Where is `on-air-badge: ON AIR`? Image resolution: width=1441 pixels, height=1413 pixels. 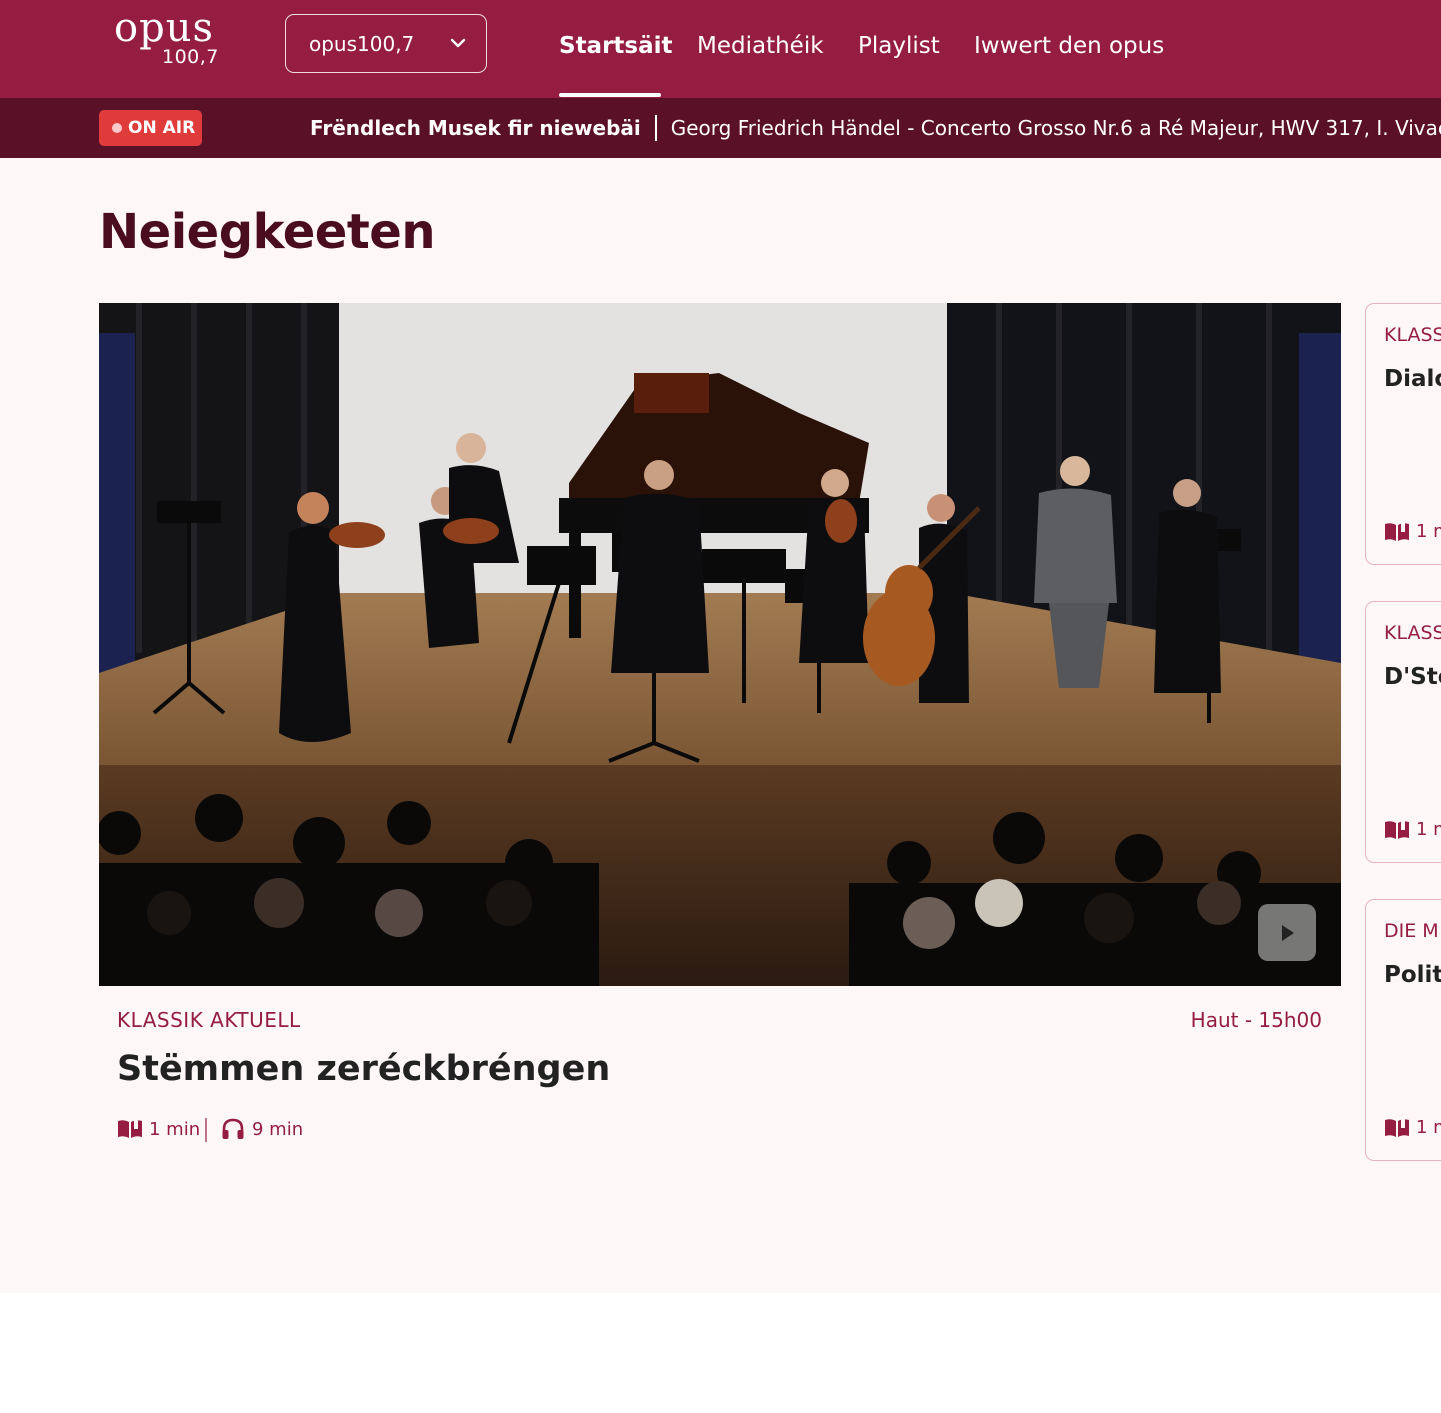
on-air-badge: ON AIR is located at coordinates (150, 128).